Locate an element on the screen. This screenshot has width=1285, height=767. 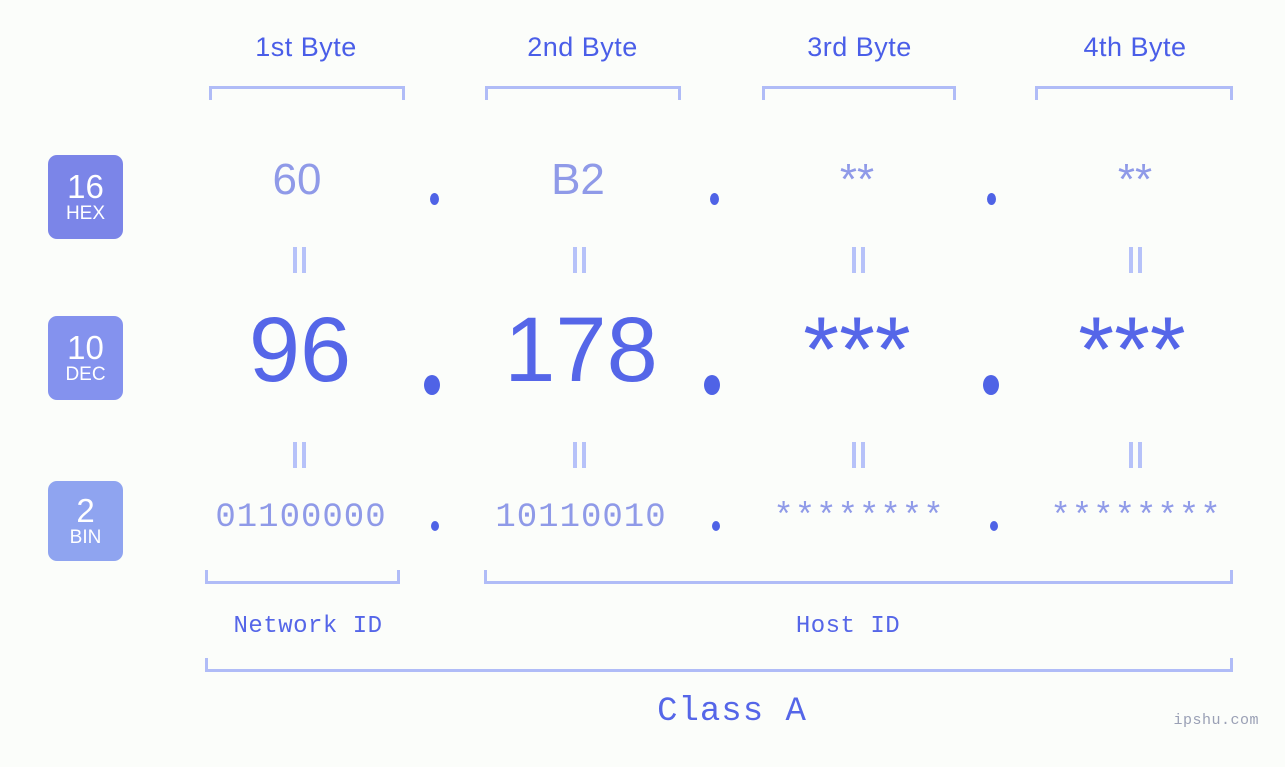
byte-header-3: 3rd Byte is located at coordinates (859, 47).